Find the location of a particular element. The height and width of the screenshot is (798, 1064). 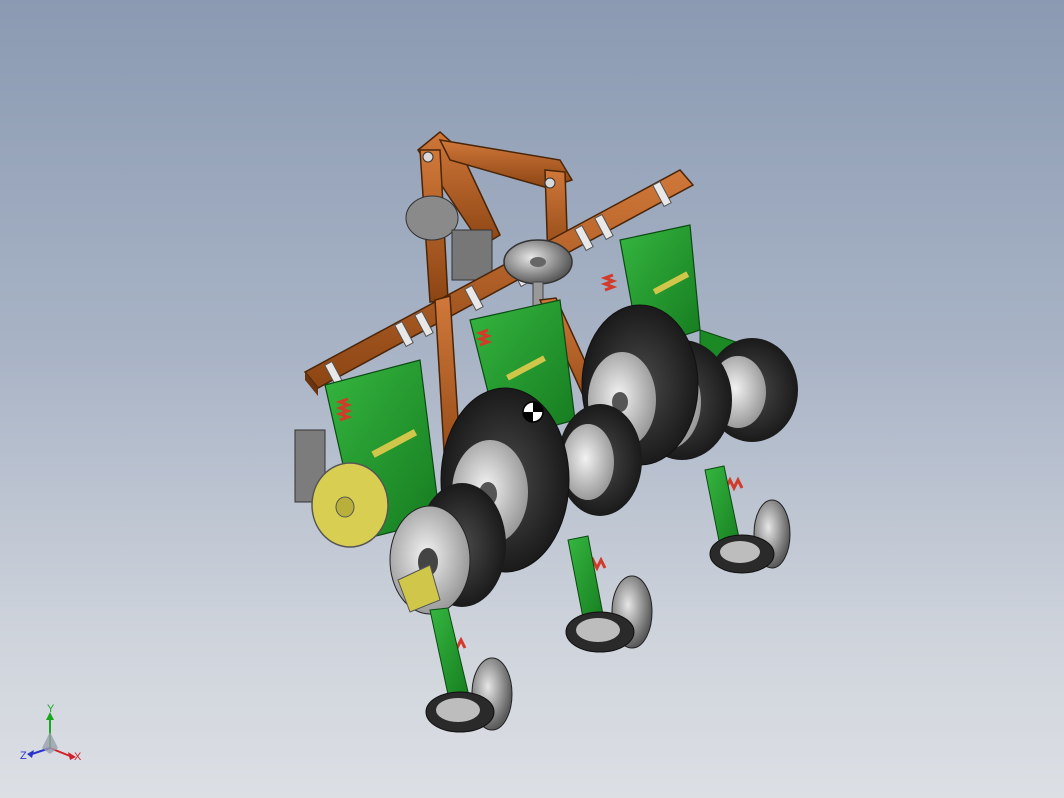

triad-z-label: Z is located at coordinates (23, 756).